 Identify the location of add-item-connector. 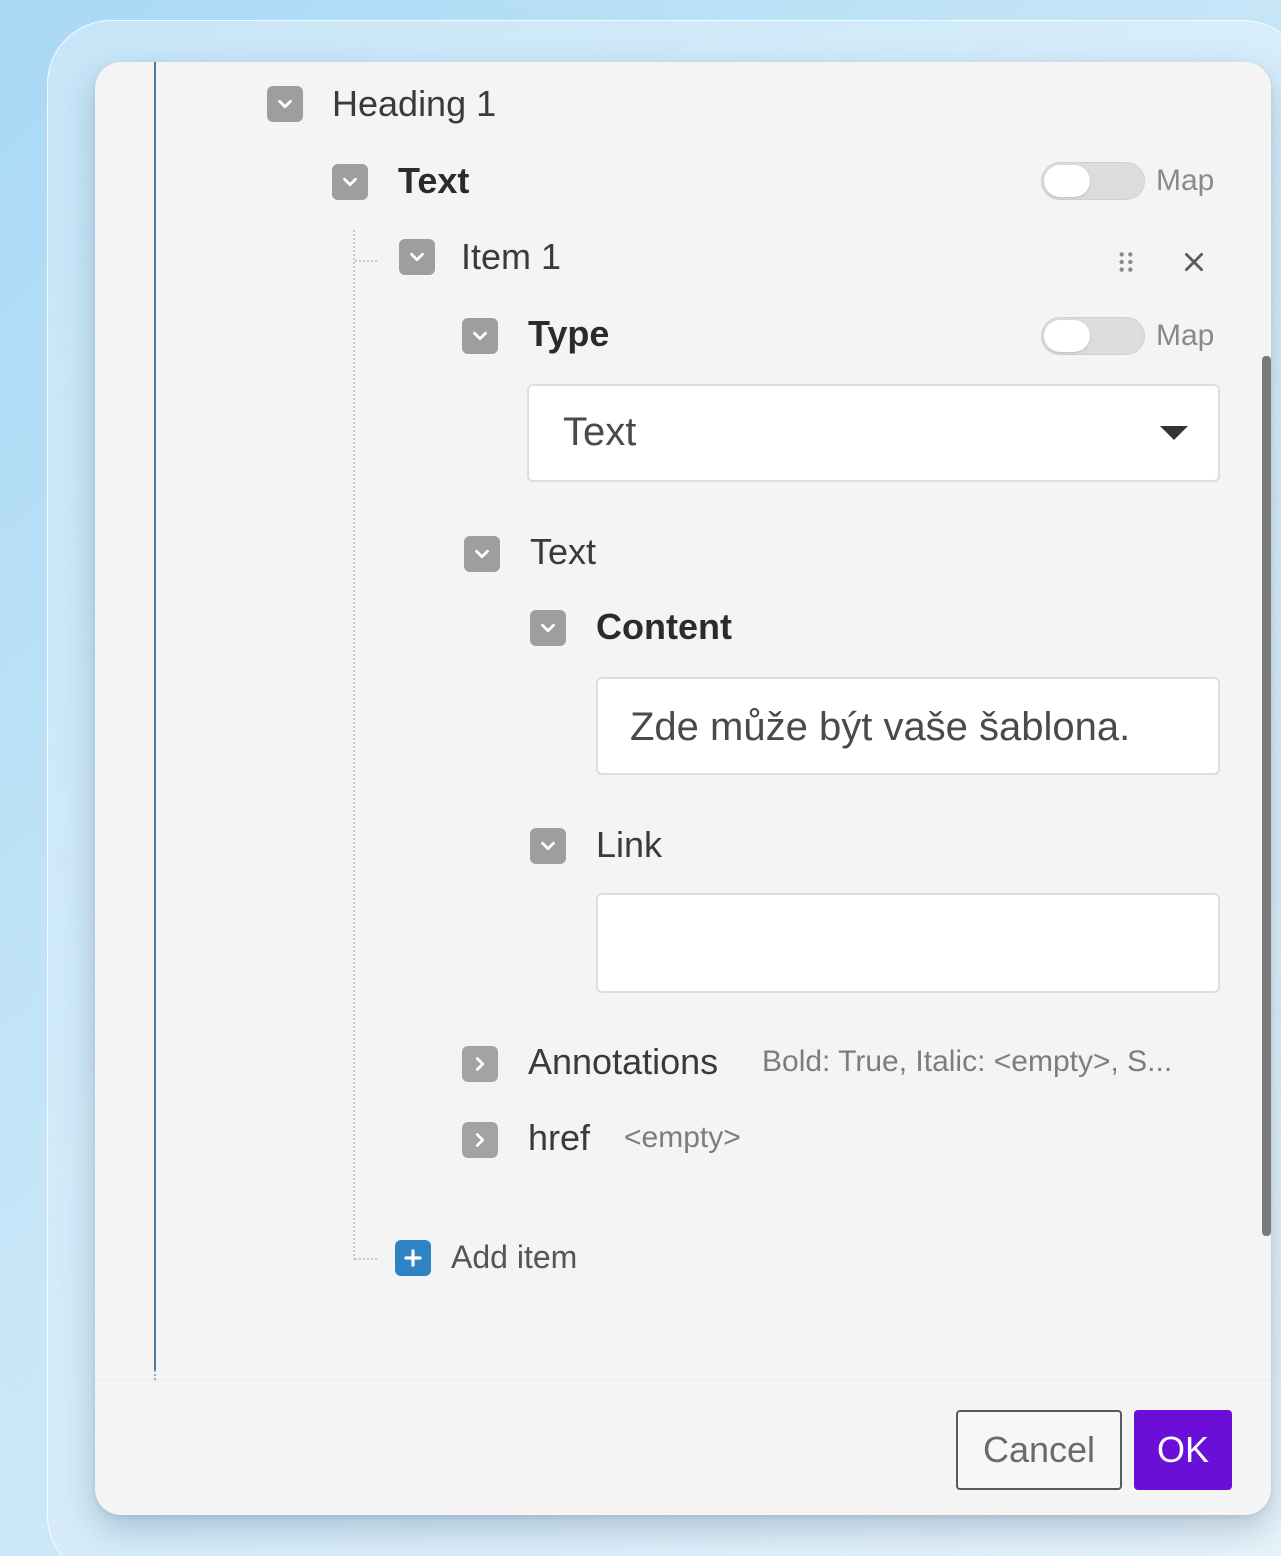
(366, 1259).